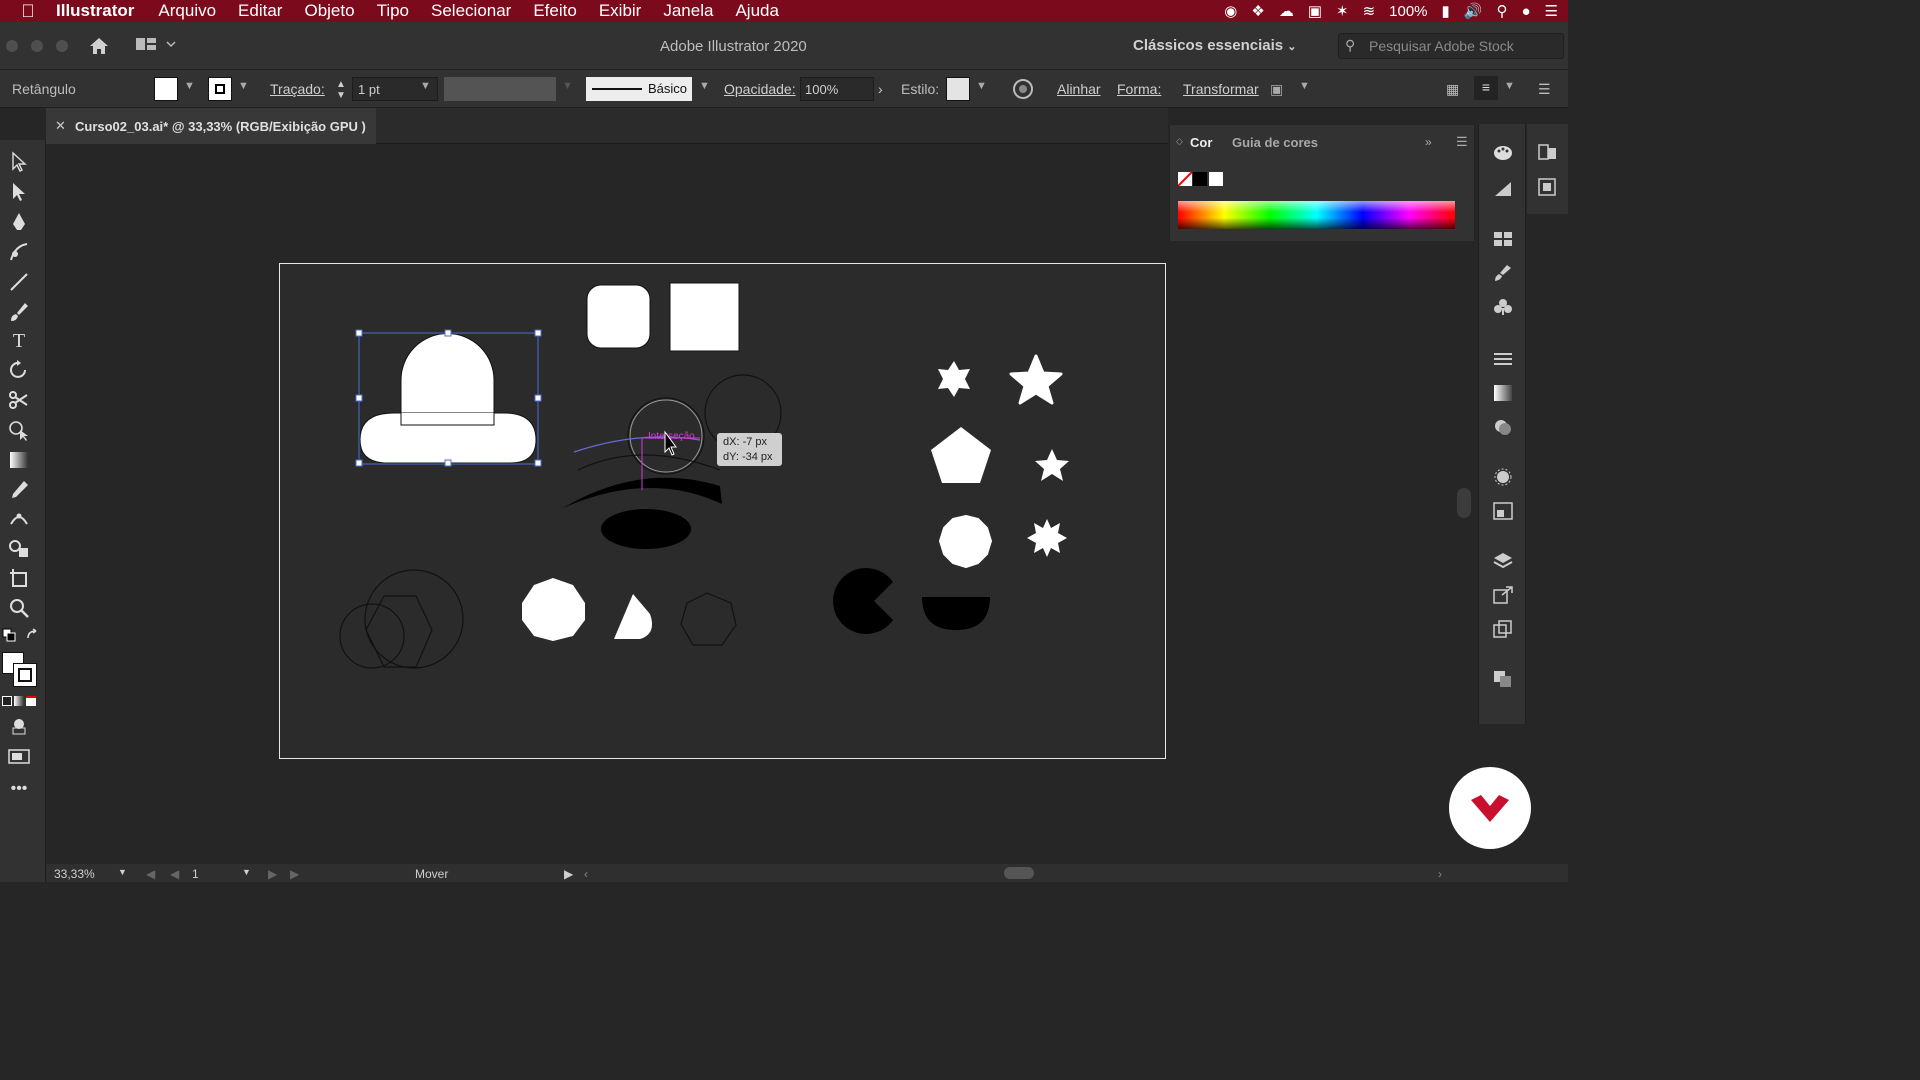 This screenshot has width=1920, height=1080. What do you see at coordinates (1503, 239) in the screenshot?
I see `swatches-icon` at bounding box center [1503, 239].